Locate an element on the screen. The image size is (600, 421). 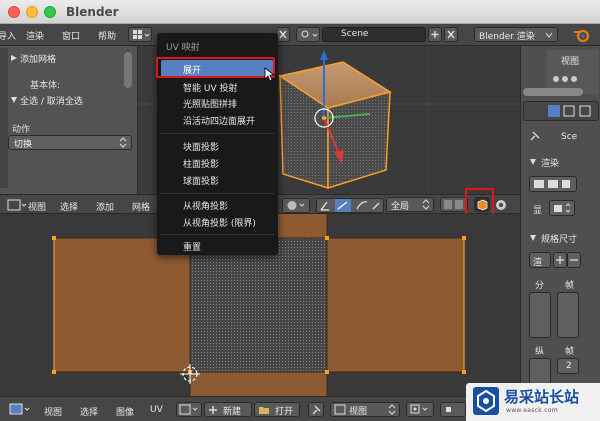
pivot-select-button is located at coordinates (420, 409).